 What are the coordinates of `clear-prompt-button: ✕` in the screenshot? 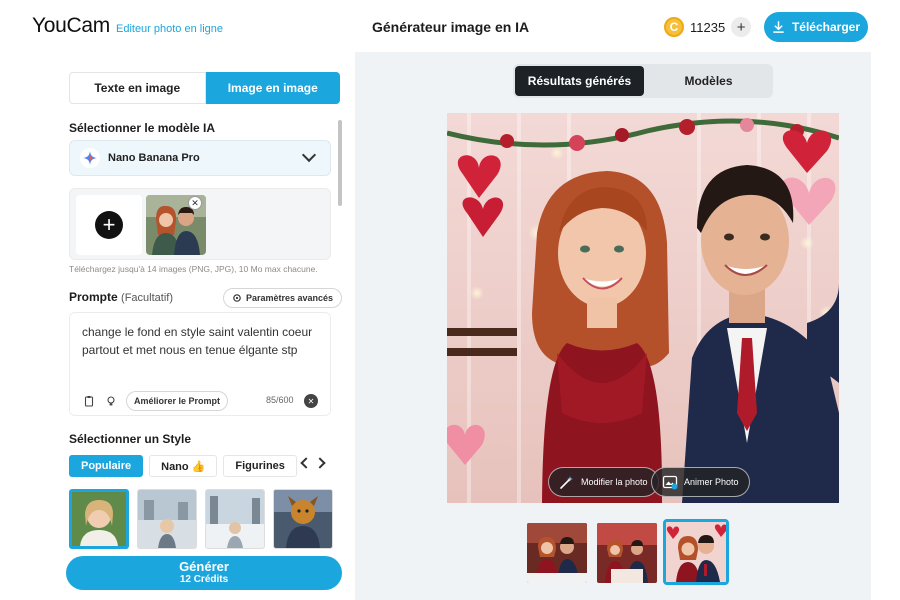 It's located at (311, 401).